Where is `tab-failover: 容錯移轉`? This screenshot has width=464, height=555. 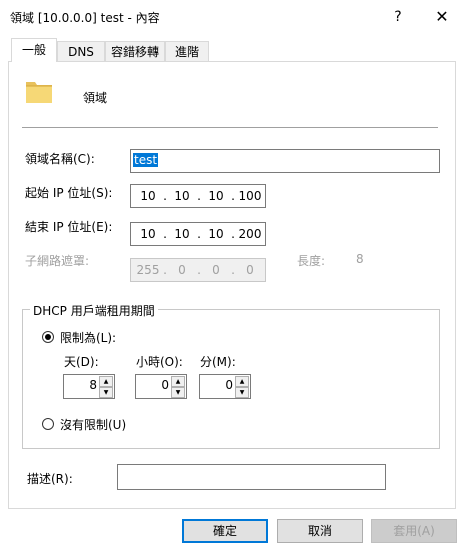
tab-failover: 容錯移轉 is located at coordinates (135, 51).